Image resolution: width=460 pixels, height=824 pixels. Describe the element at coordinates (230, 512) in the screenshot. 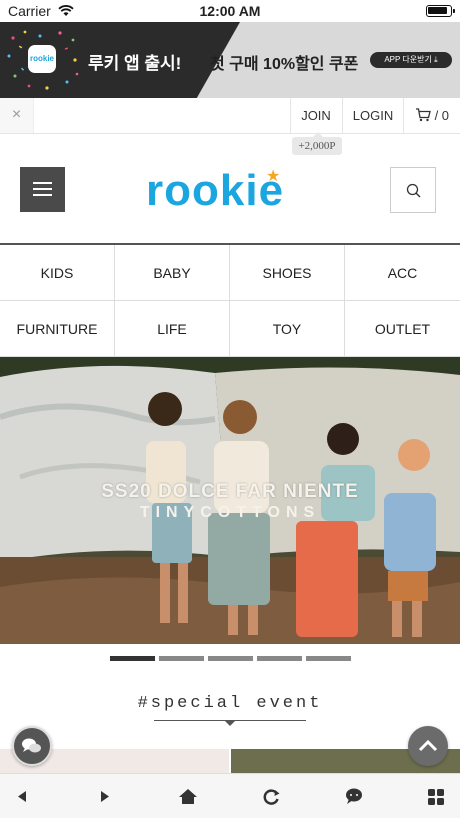

I see `hero-subtitle: TINYCOTTONS` at that location.